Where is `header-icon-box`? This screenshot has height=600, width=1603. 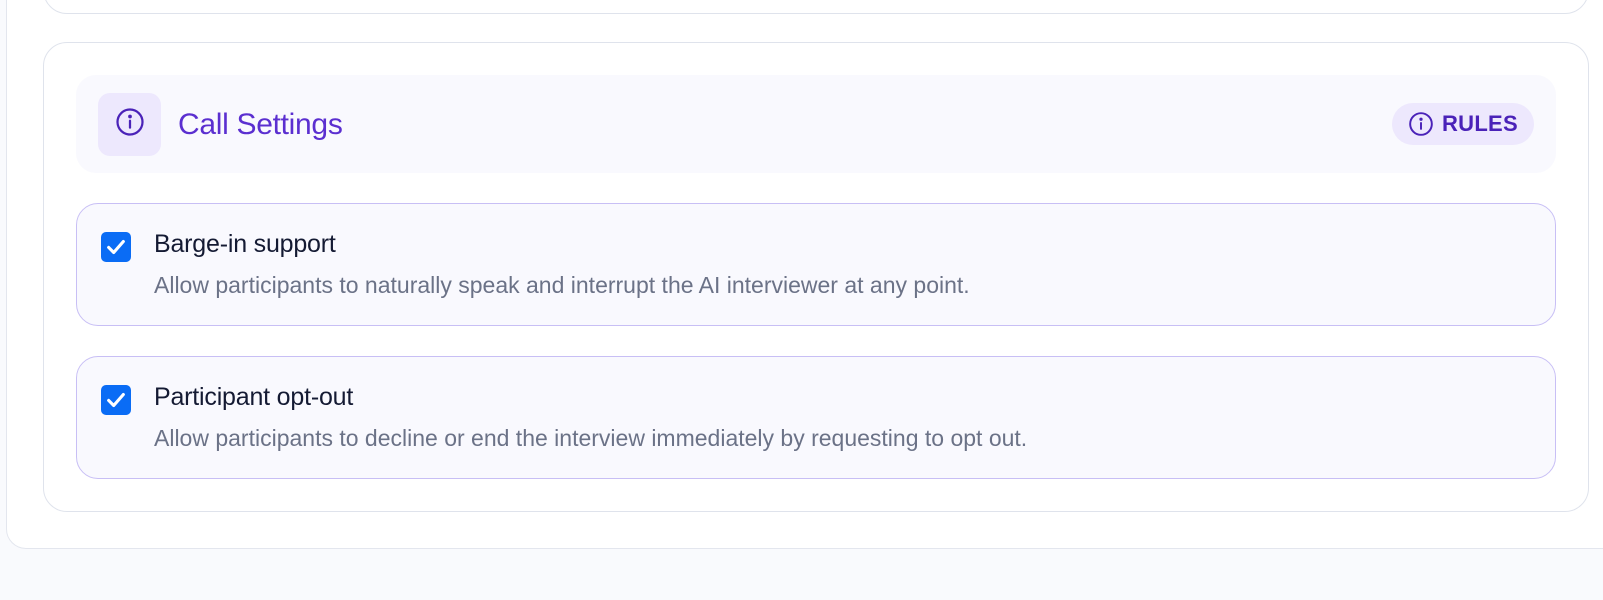 header-icon-box is located at coordinates (129, 124).